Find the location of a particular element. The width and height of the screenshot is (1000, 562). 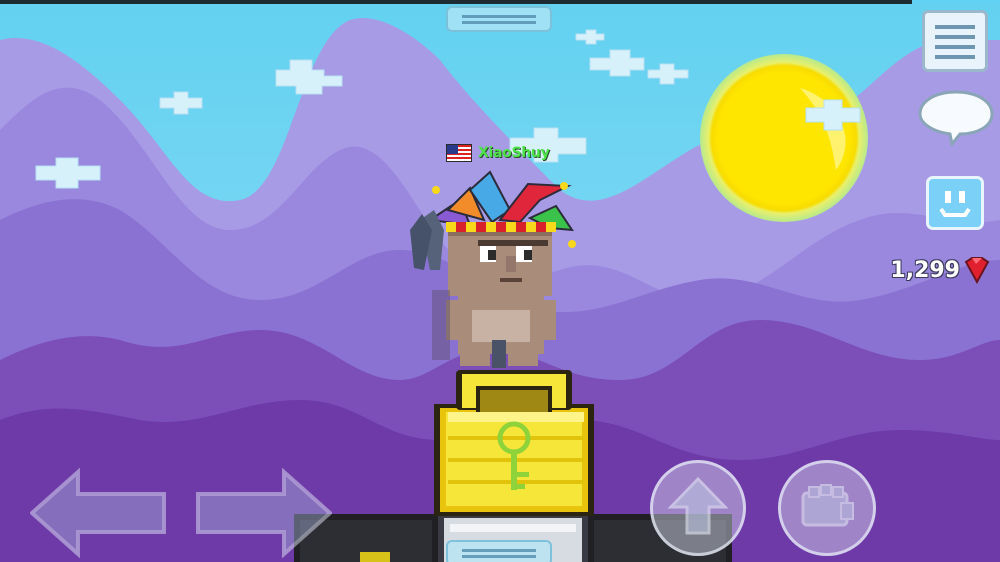

top-border is located at coordinates (456, 2).